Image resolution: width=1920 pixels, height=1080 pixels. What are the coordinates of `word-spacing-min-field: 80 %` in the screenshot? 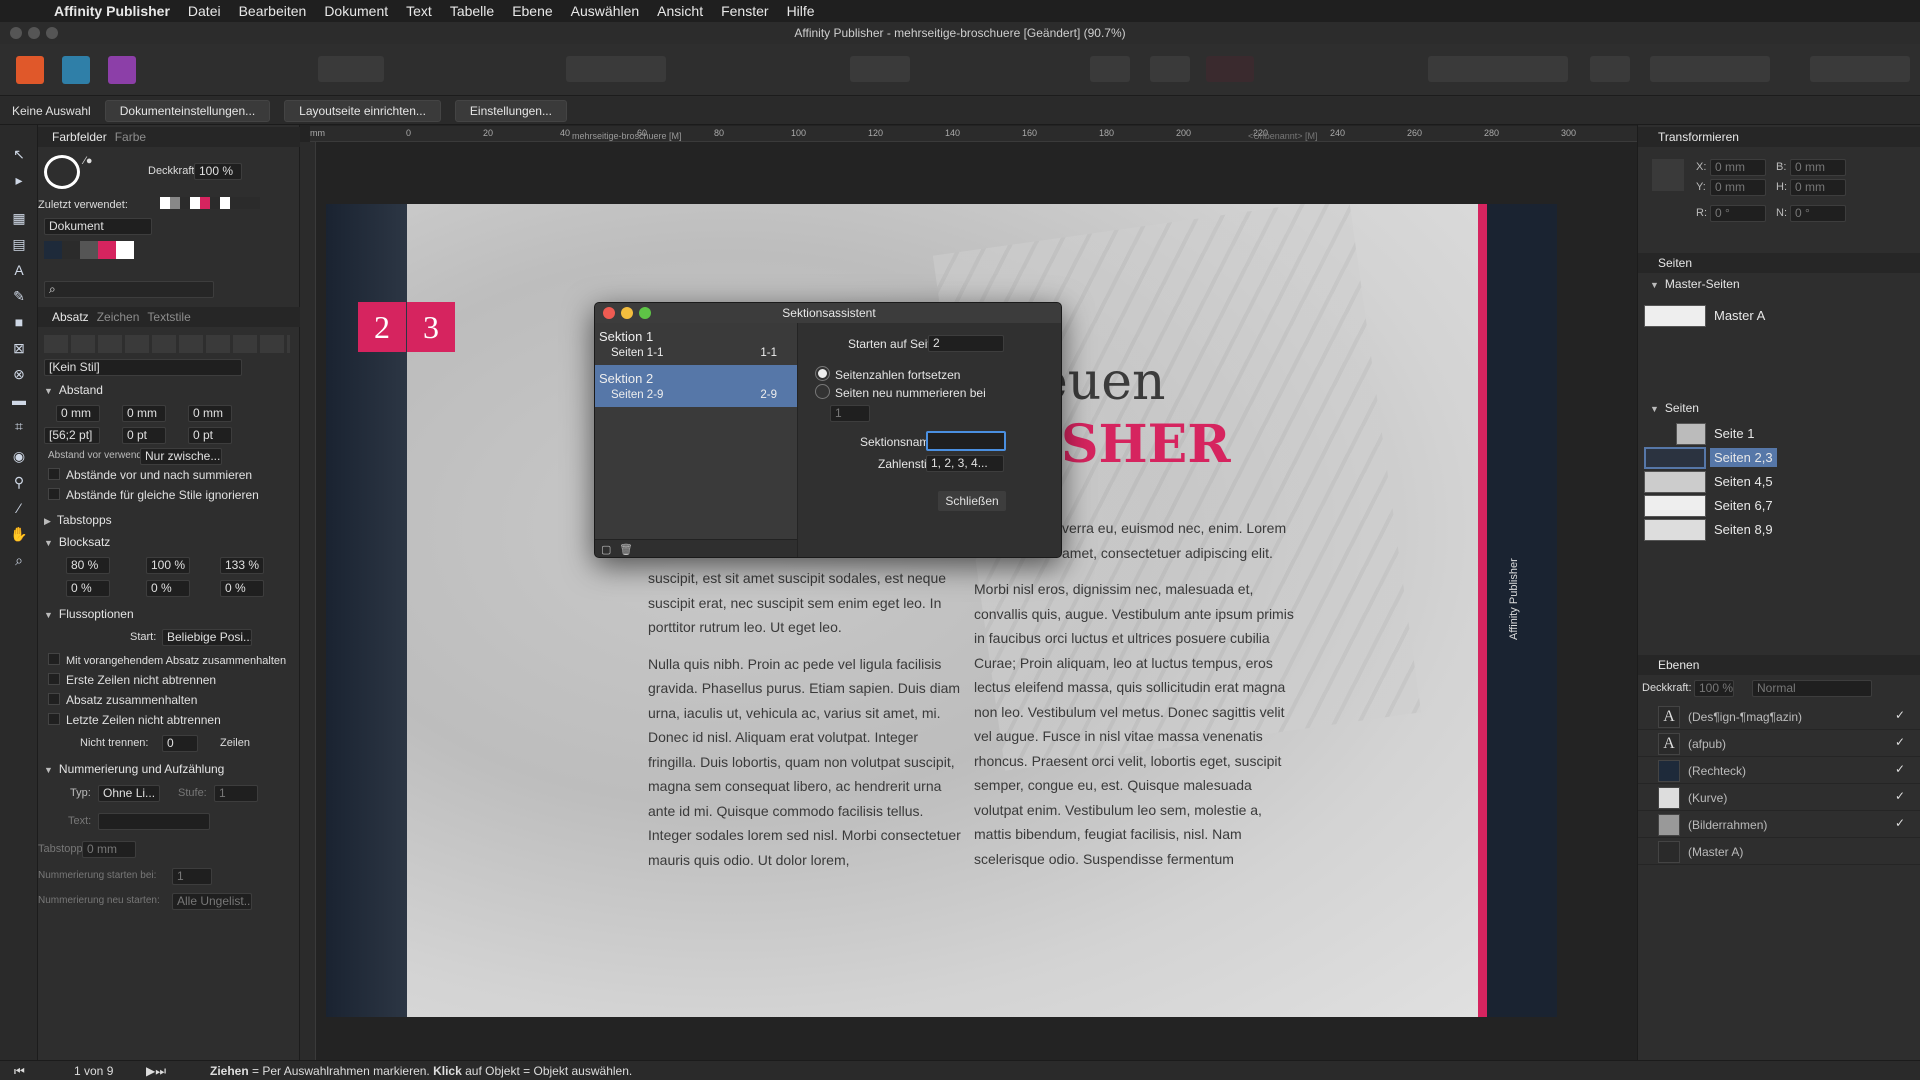 It's located at (88, 565).